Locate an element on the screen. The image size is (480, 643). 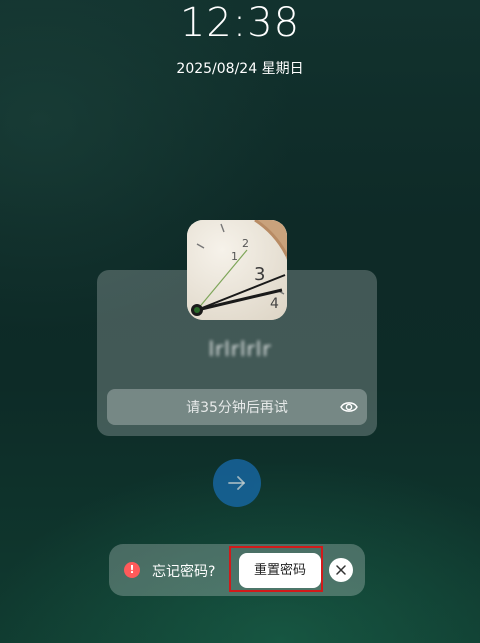
password-input: 请35分钟后再试 is located at coordinates (237, 407).